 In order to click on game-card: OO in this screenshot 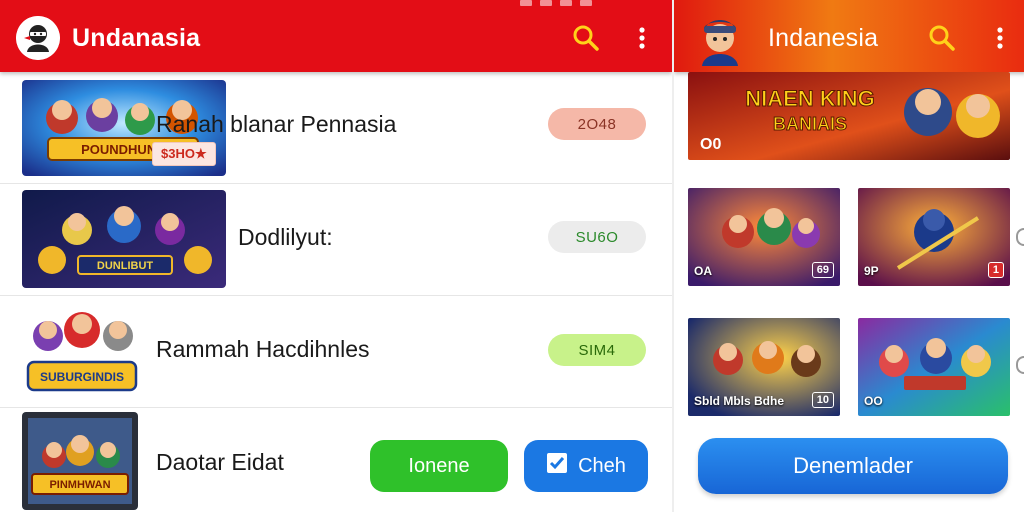, I will do `click(934, 367)`.